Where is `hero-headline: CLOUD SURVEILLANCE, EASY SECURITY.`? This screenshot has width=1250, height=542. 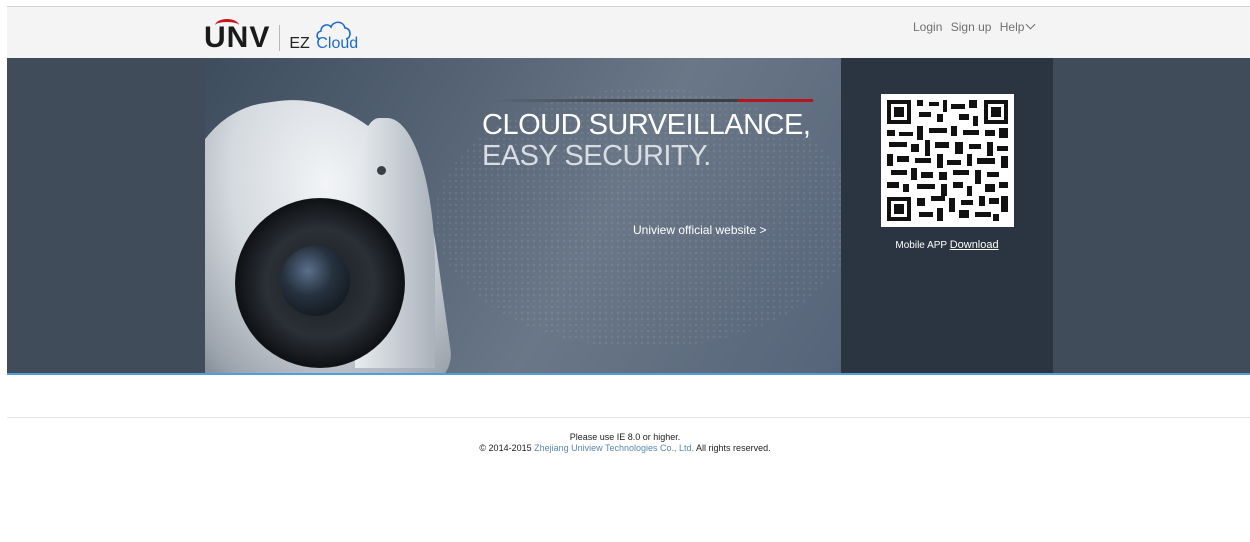
hero-headline: CLOUD SURVEILLANCE, EASY SECURITY. is located at coordinates (646, 140).